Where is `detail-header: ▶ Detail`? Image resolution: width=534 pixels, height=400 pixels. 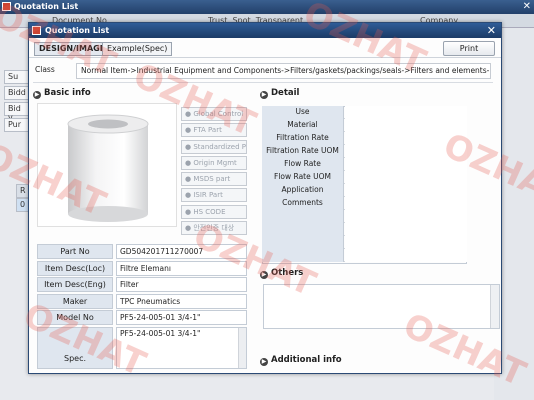
detail-header: ▶ Detail is located at coordinates (279, 93).